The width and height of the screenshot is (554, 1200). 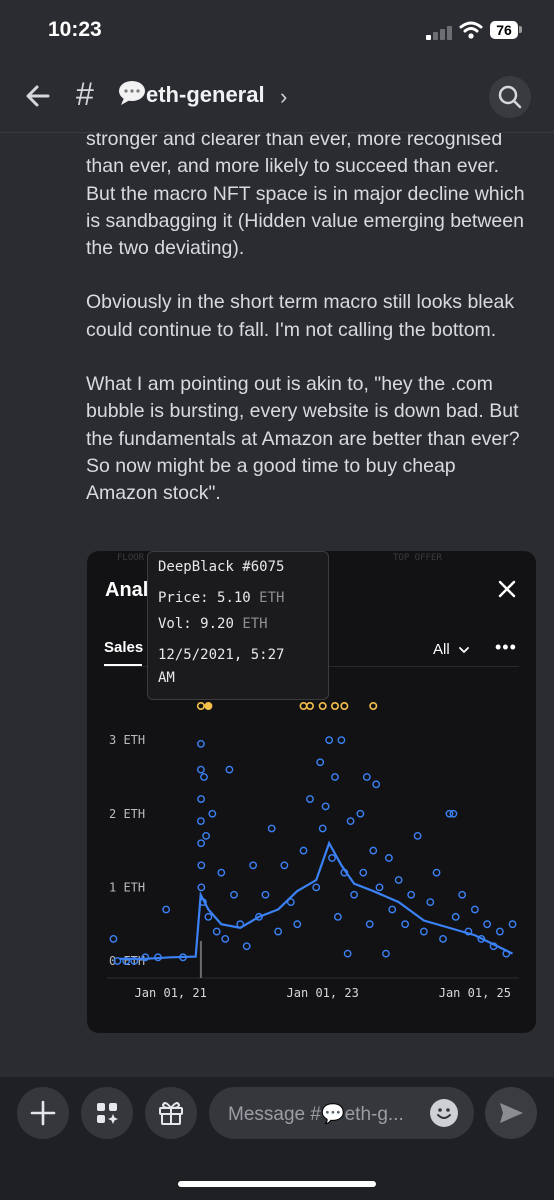 I want to click on plus-icon, so click(x=43, y=1113).